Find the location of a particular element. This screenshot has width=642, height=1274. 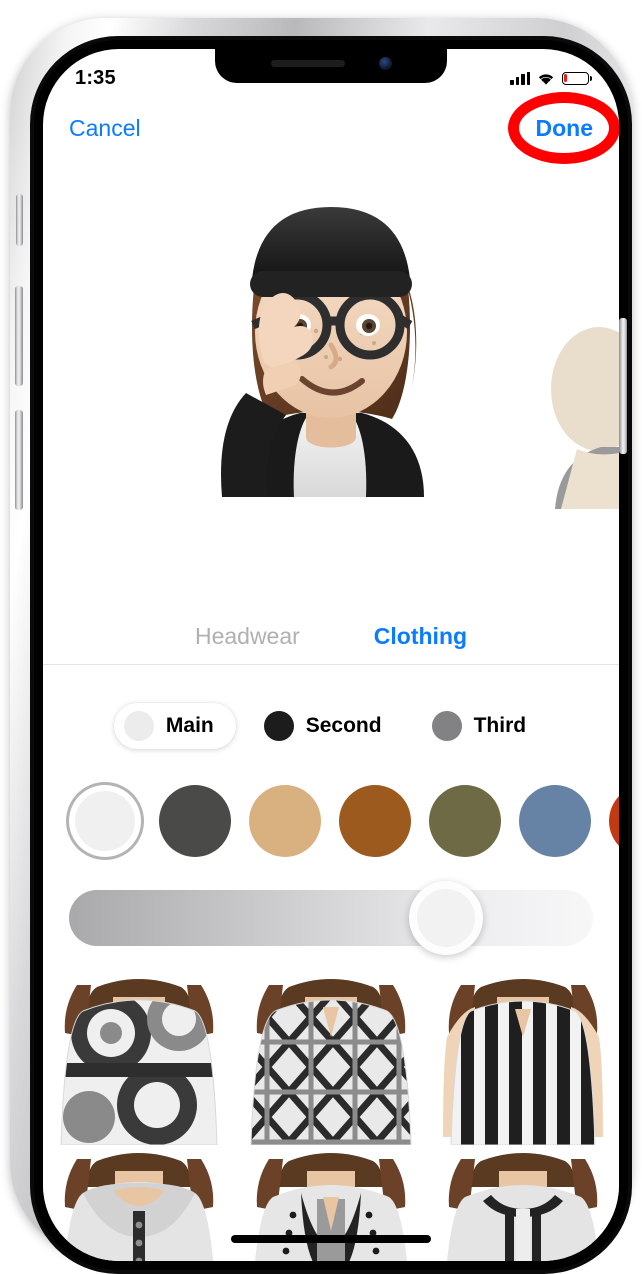

color-swatch-row is located at coordinates (331, 821).